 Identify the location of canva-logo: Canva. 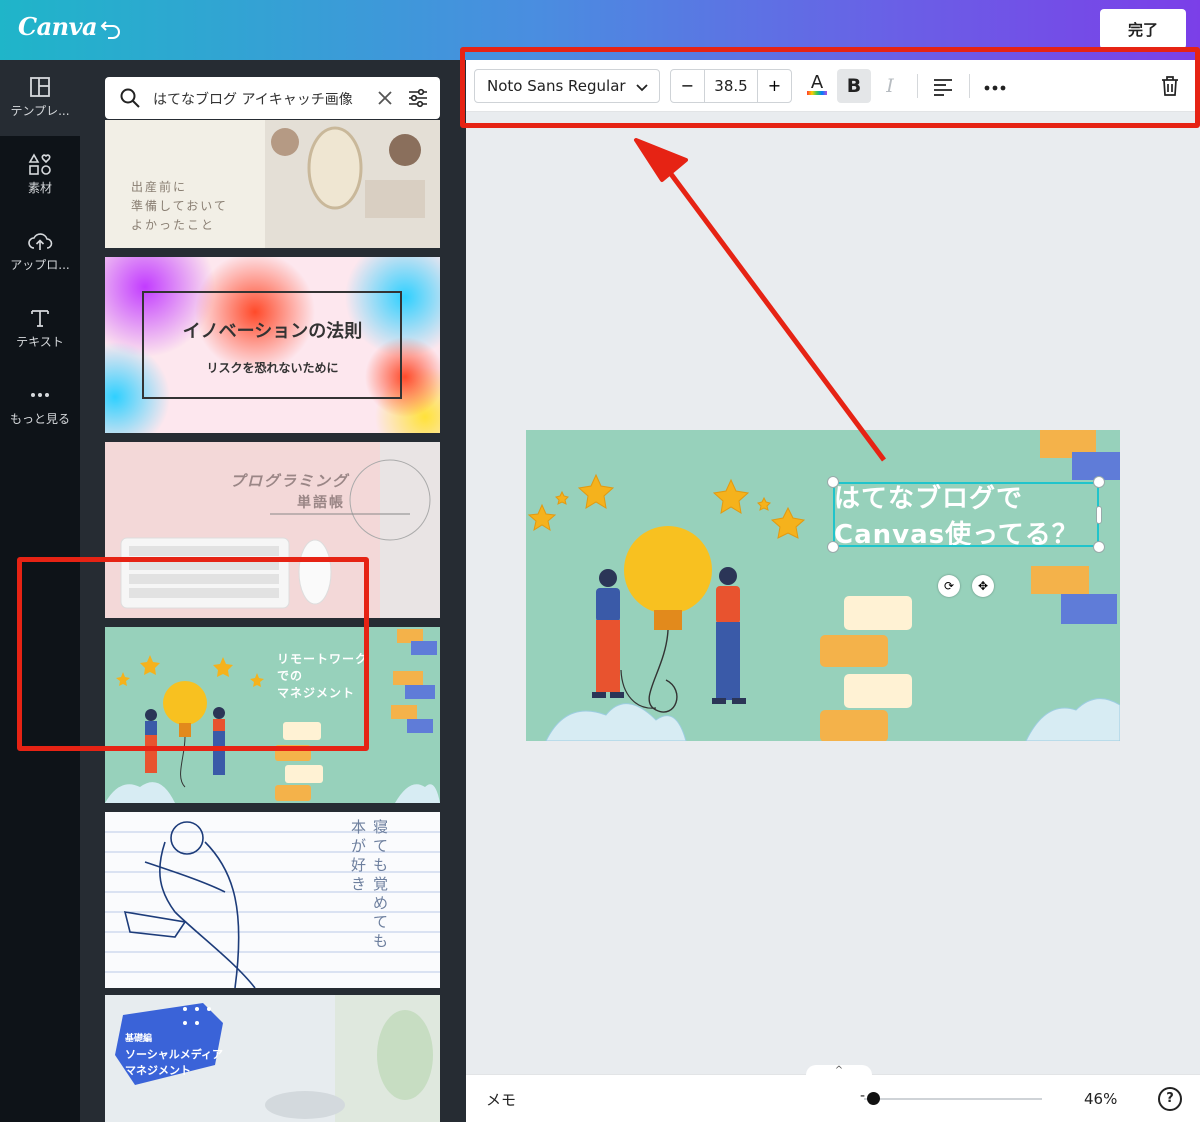
(58, 26).